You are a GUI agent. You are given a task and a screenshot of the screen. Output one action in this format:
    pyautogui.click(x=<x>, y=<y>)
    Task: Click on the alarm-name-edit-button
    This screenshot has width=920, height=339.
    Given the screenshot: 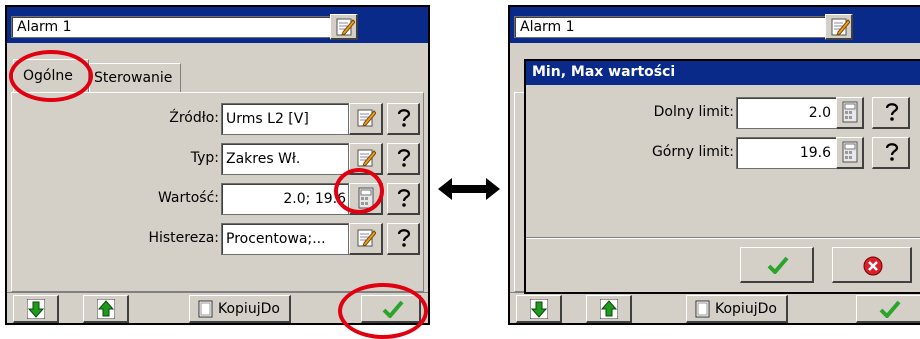 What is the action you would take?
    pyautogui.click(x=344, y=27)
    